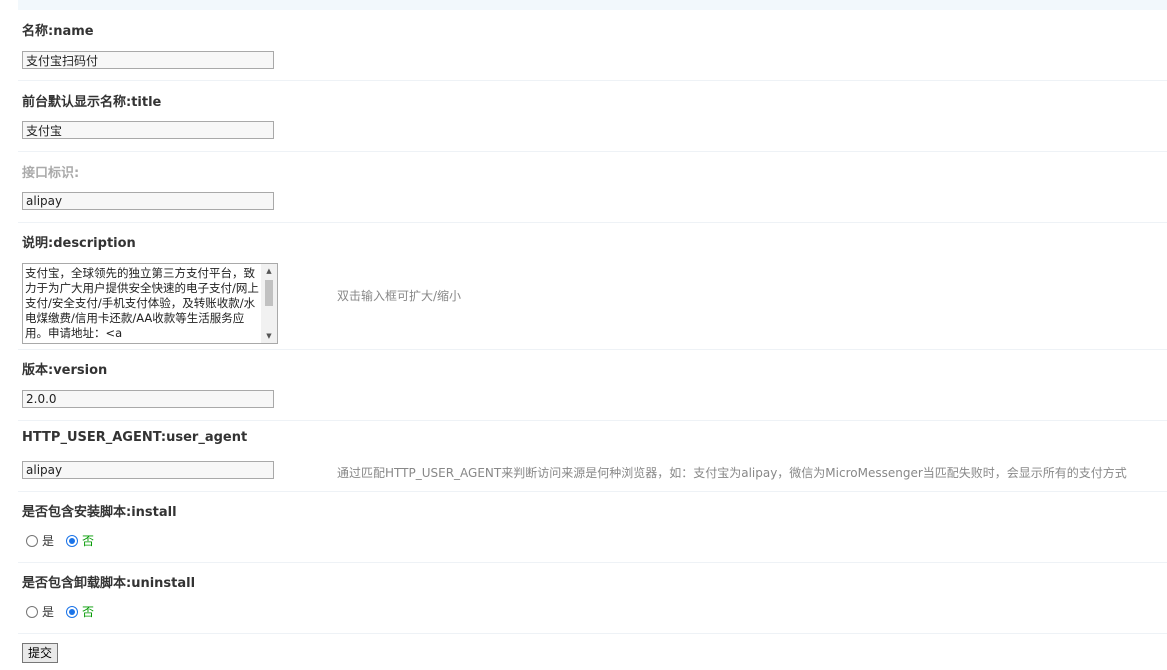 Image resolution: width=1167 pixels, height=670 pixels. What do you see at coordinates (88, 541) in the screenshot?
I see `install-no-label: 否` at bounding box center [88, 541].